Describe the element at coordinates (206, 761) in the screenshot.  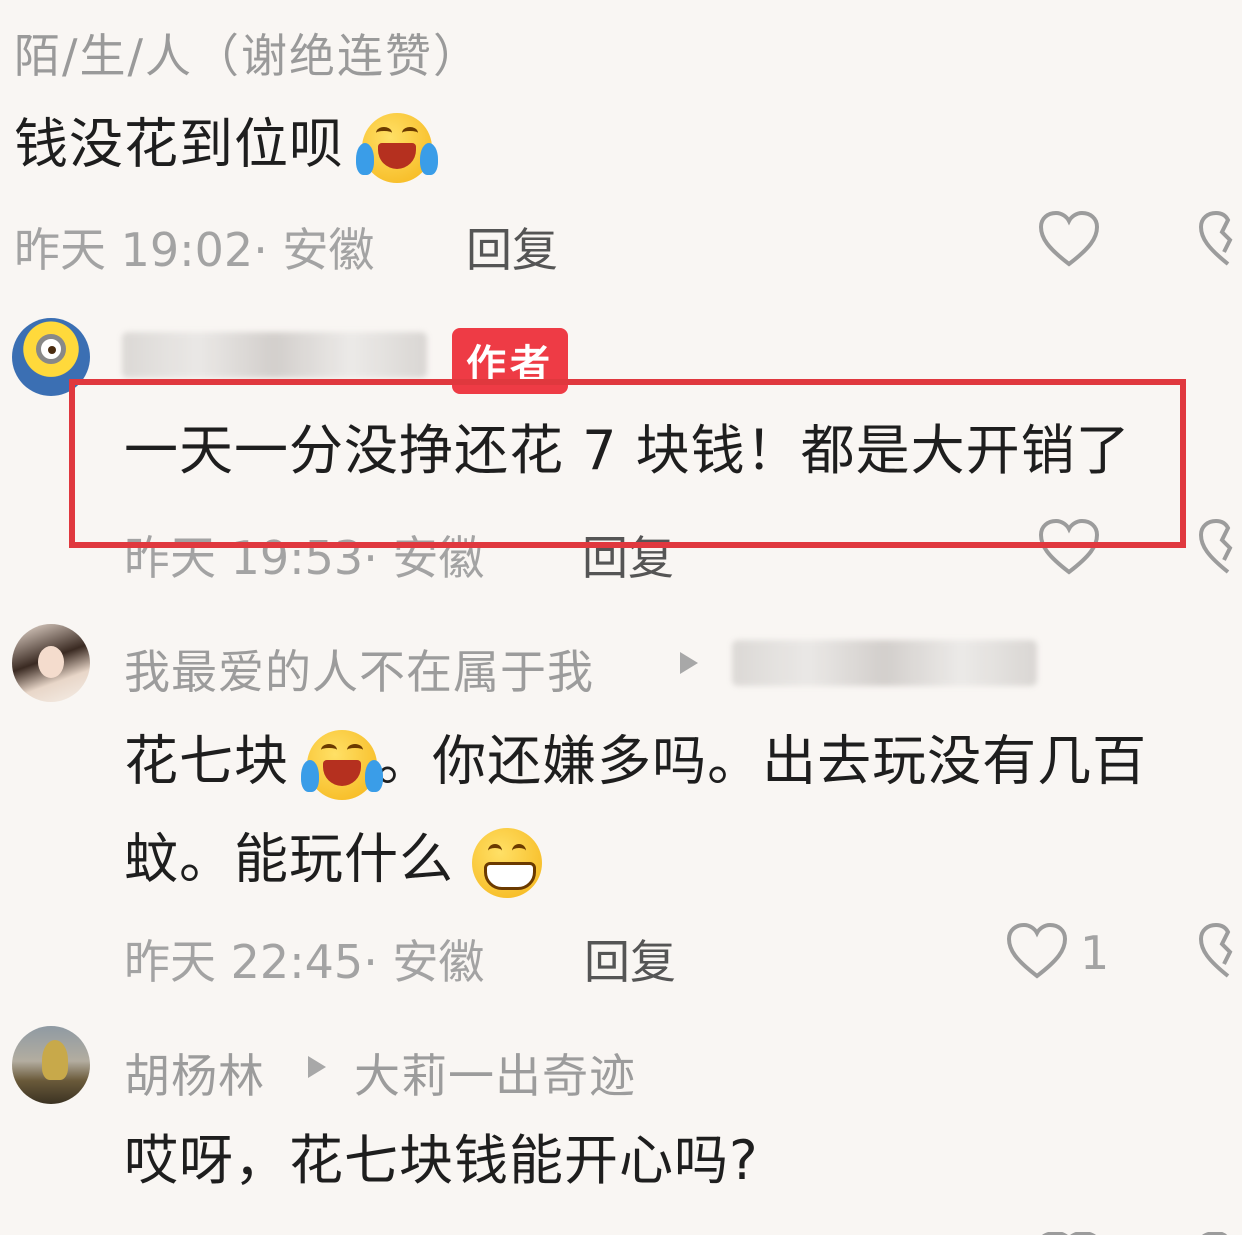
I see `comment-body-part: 花七块` at that location.